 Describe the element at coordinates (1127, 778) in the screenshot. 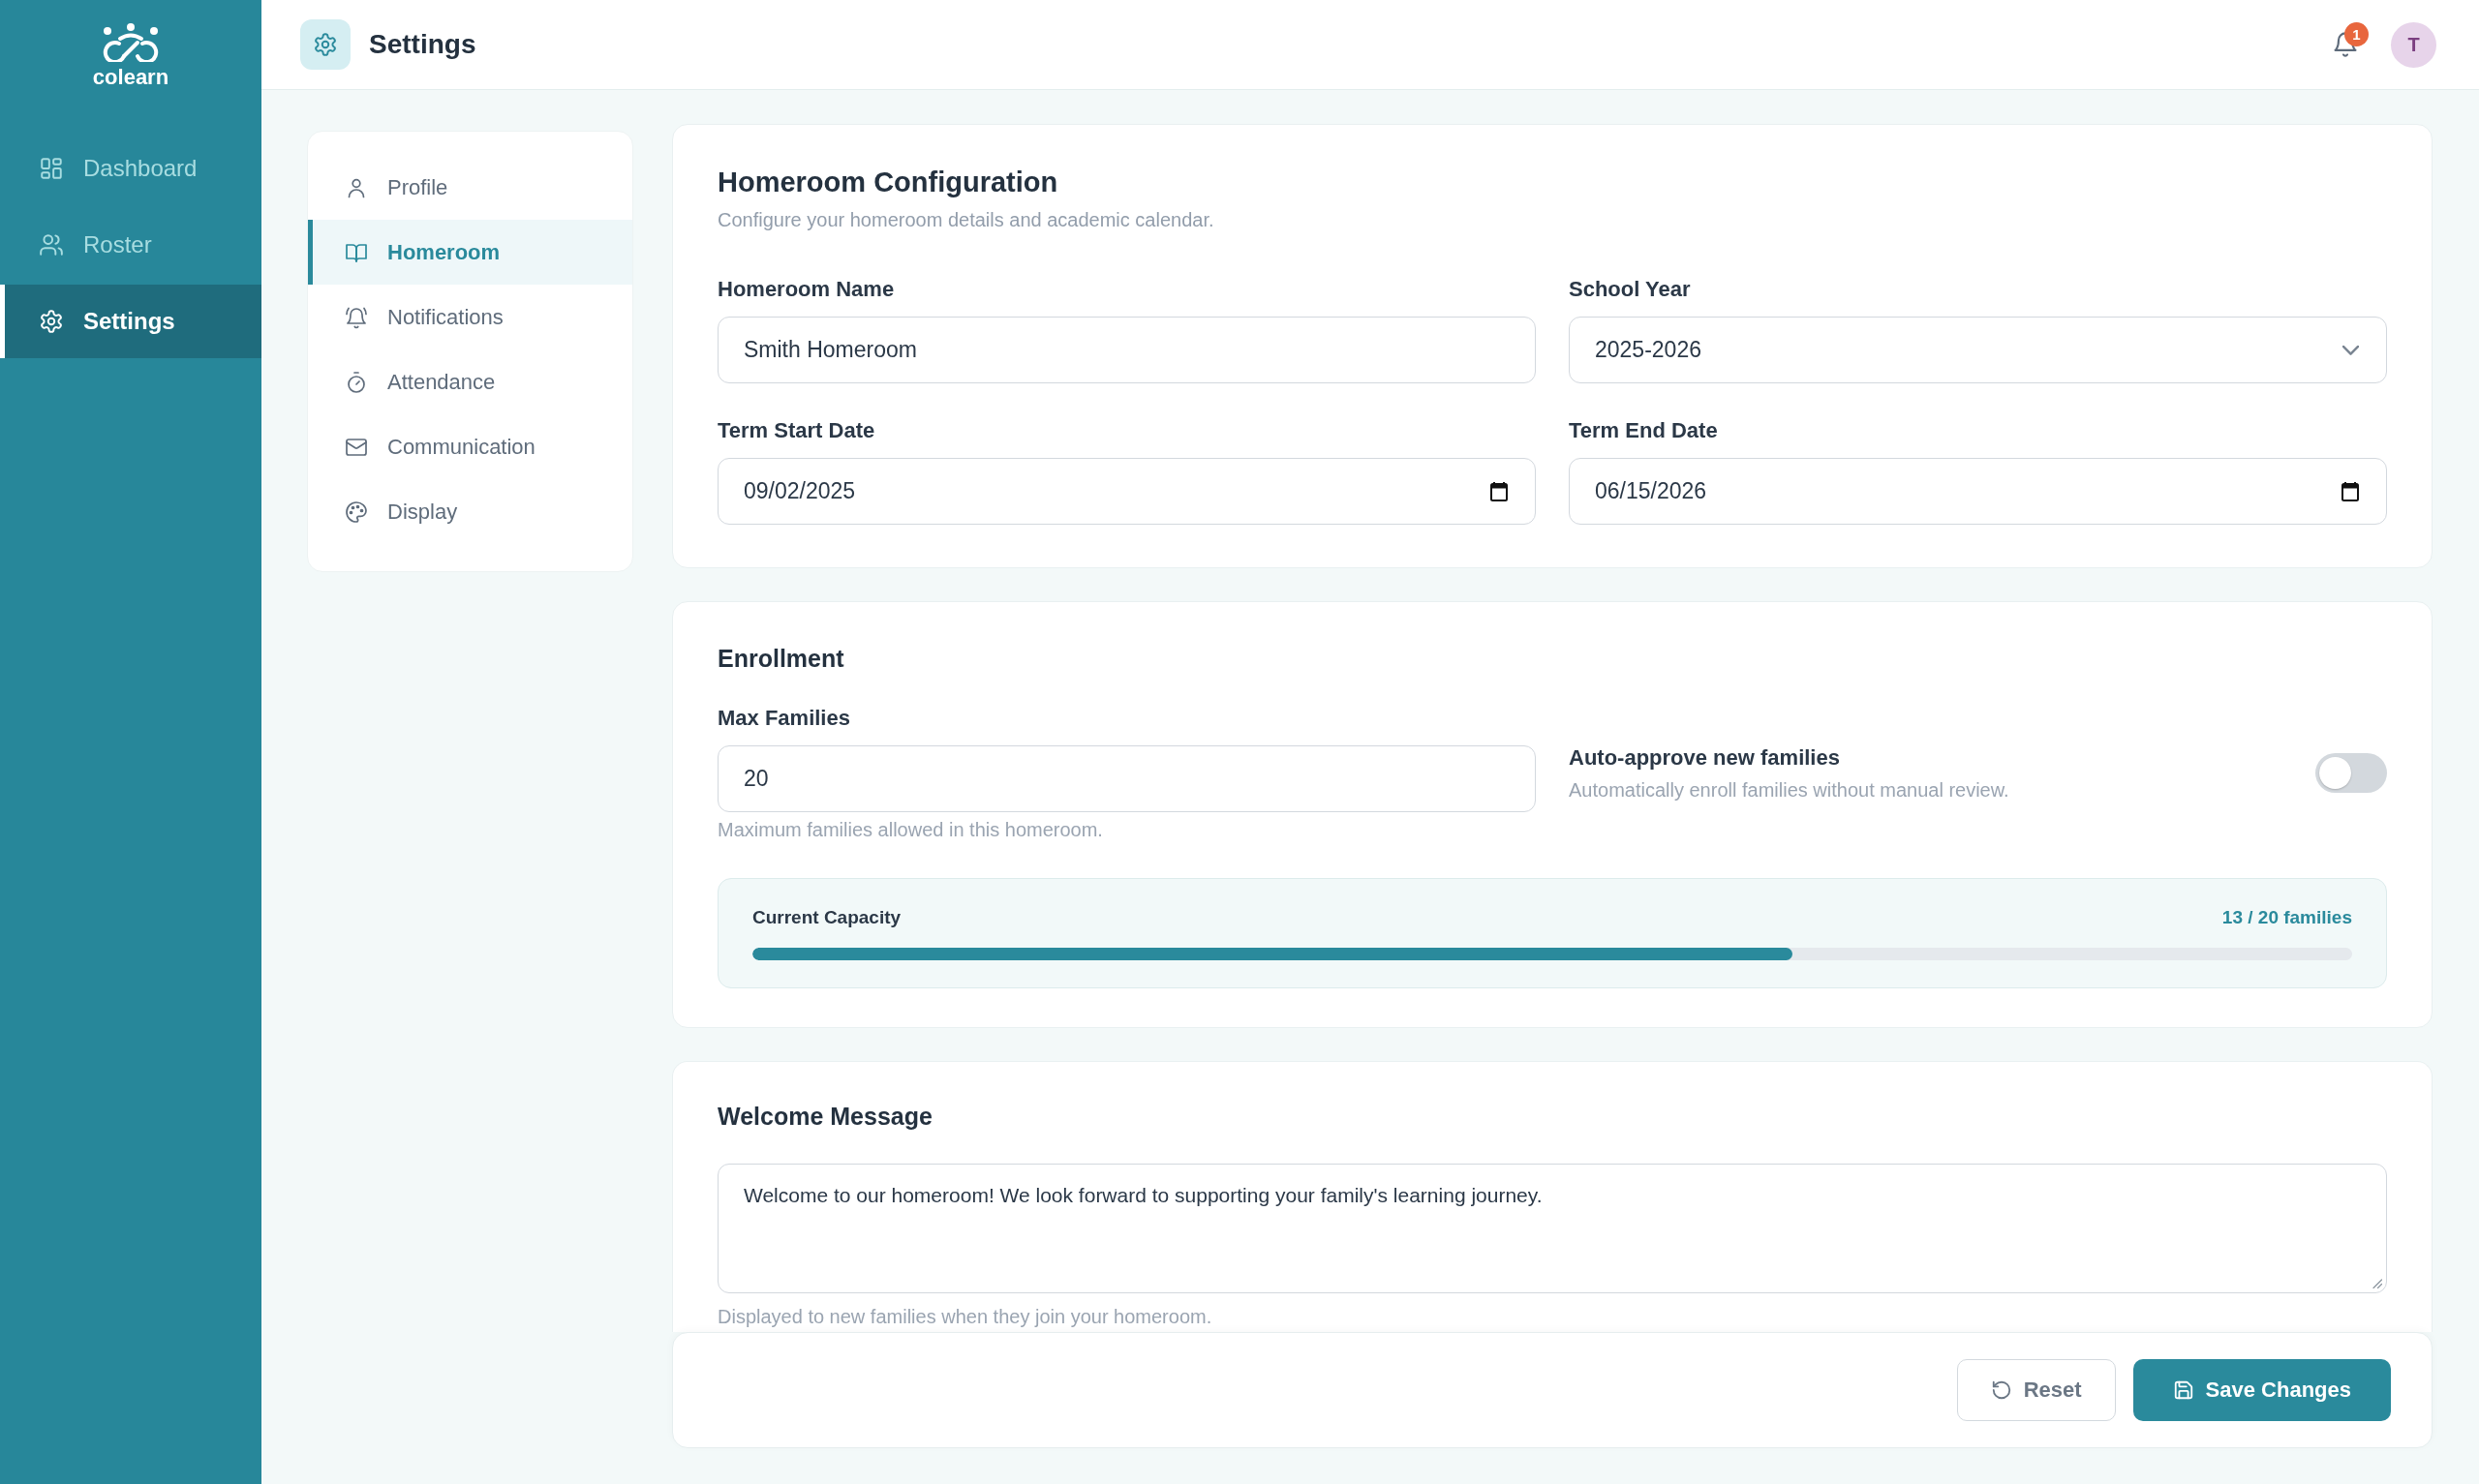

I see `number-field: 20` at that location.